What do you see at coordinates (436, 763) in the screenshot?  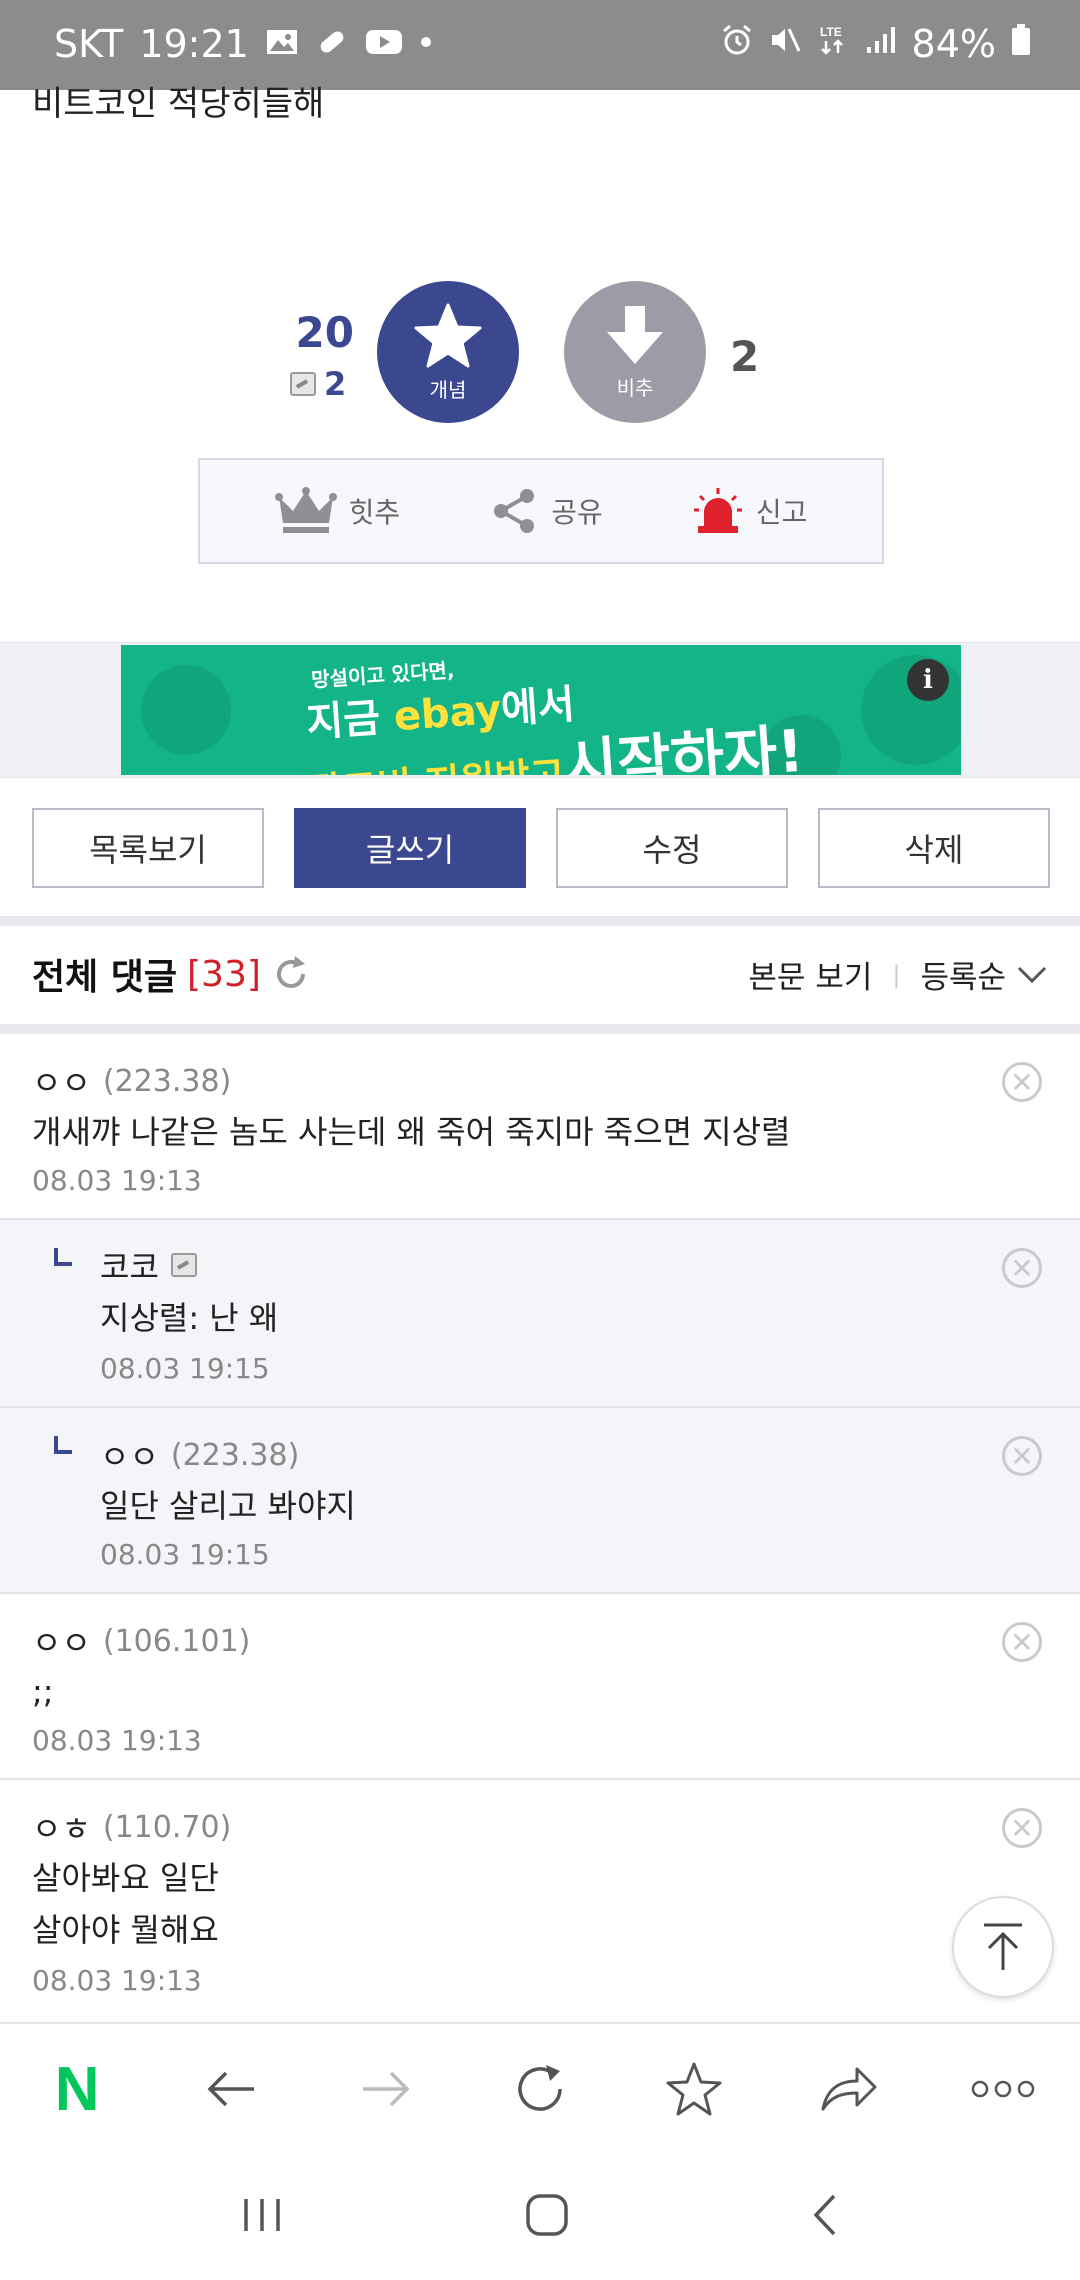 I see `ad-text: 광고비 지원받고` at bounding box center [436, 763].